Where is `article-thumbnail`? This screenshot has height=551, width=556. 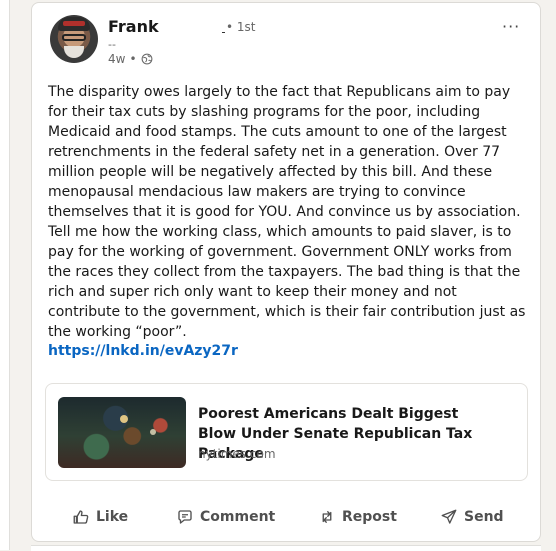
article-thumbnail is located at coordinates (122, 432).